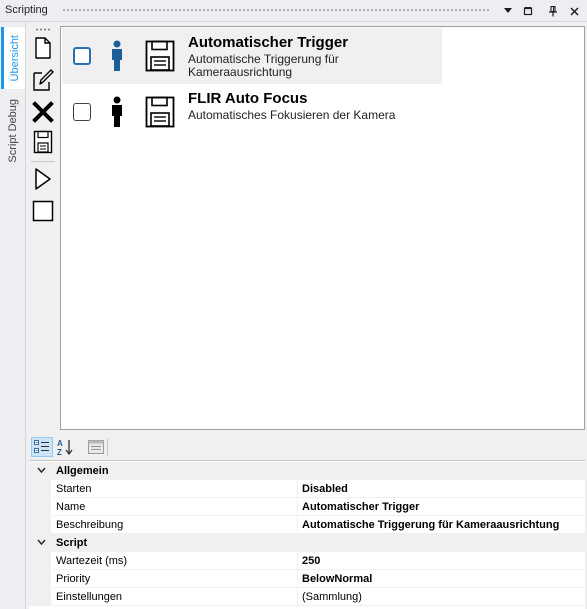  I want to click on alphabetical-button: AZ, so click(66, 447).